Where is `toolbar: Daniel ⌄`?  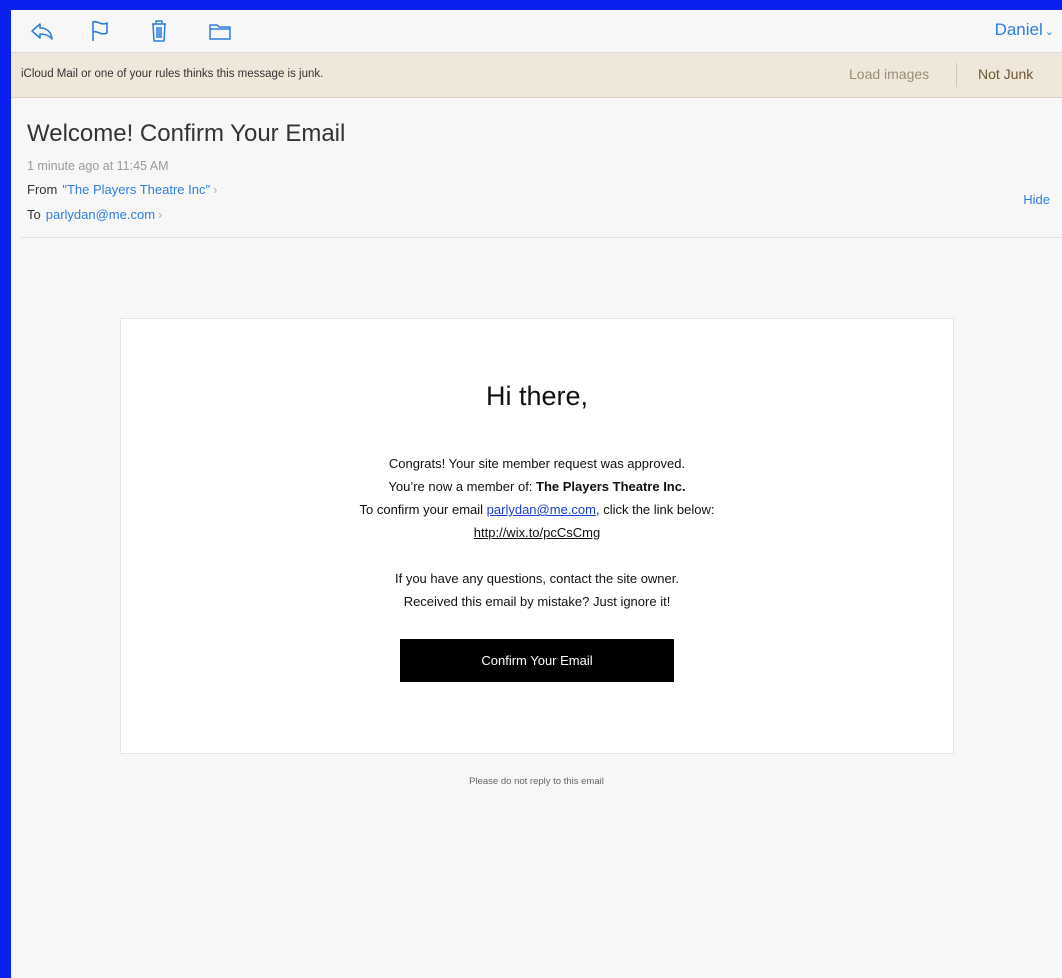 toolbar: Daniel ⌄ is located at coordinates (536, 31).